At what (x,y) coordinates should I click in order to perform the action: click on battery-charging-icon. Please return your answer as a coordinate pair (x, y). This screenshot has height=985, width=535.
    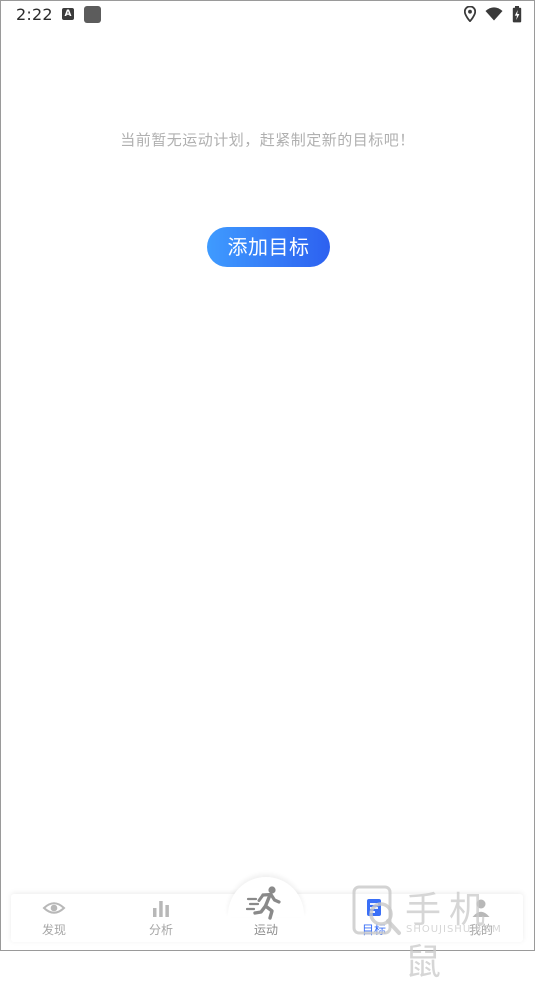
    Looking at the image, I should click on (517, 13).